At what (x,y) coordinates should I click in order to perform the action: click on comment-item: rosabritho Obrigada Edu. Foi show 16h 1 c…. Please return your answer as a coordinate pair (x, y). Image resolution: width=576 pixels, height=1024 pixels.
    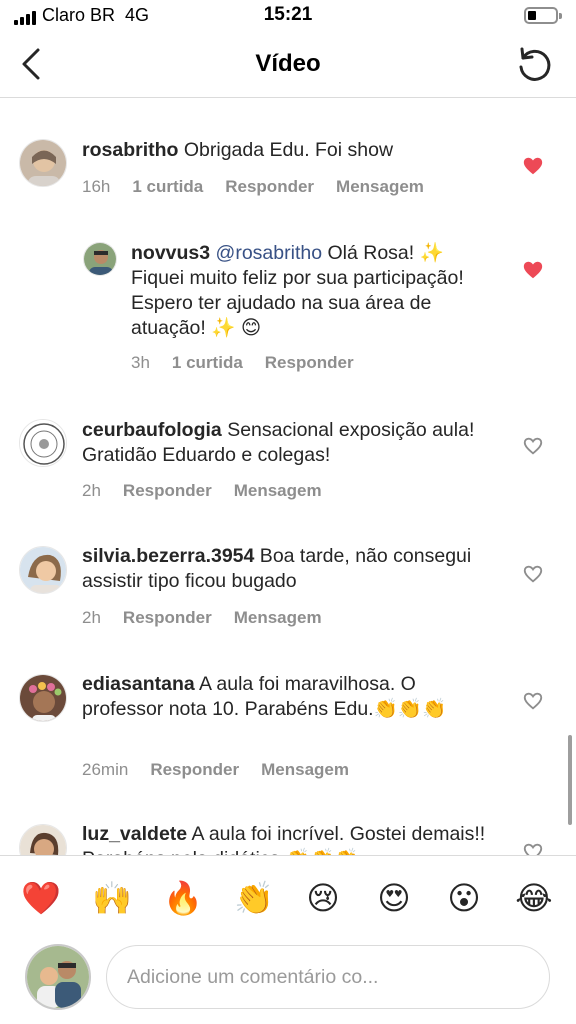
    Looking at the image, I should click on (288, 154).